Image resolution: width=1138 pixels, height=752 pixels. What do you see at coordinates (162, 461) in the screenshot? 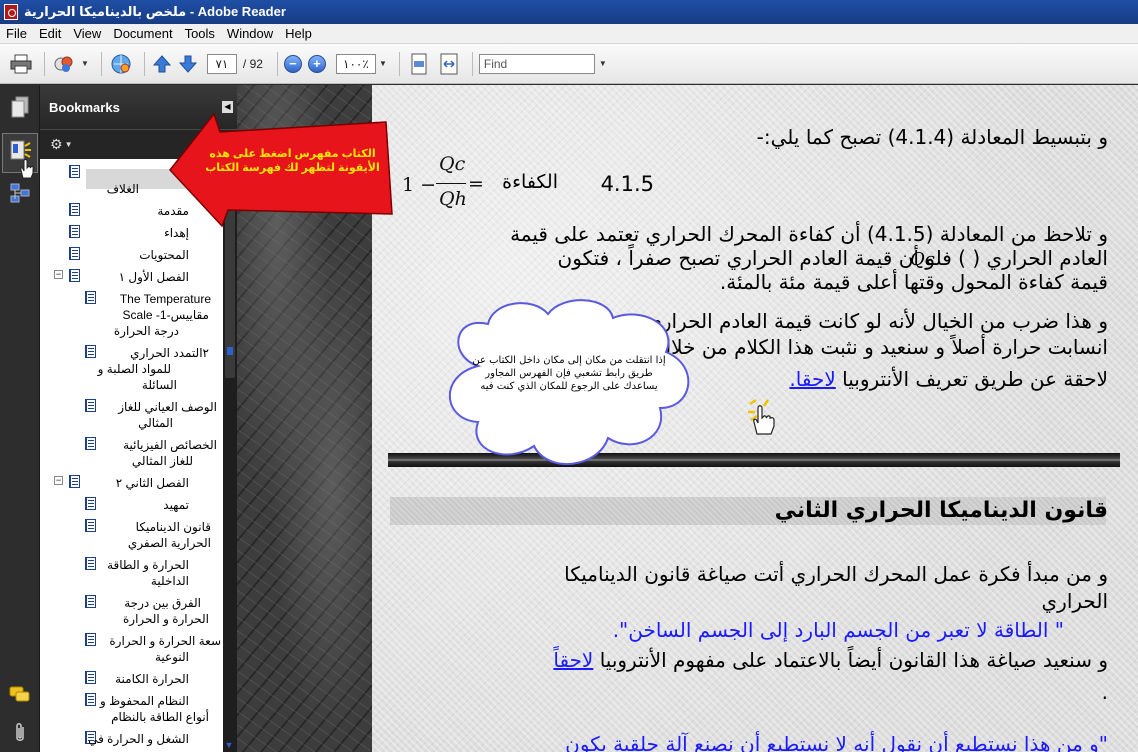
I see `bookmark-item: للغاز المثالي` at bounding box center [162, 461].